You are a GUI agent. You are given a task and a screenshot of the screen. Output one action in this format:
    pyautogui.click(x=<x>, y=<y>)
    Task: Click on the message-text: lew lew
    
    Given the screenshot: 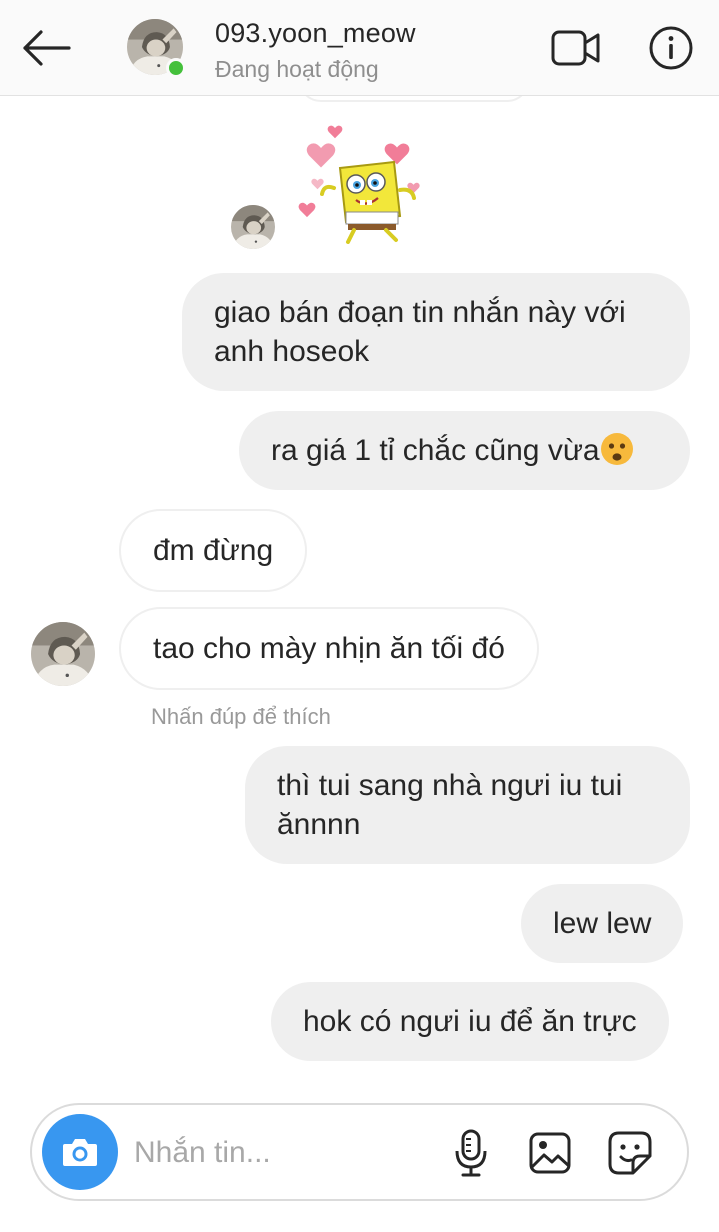 What is the action you would take?
    pyautogui.click(x=602, y=923)
    